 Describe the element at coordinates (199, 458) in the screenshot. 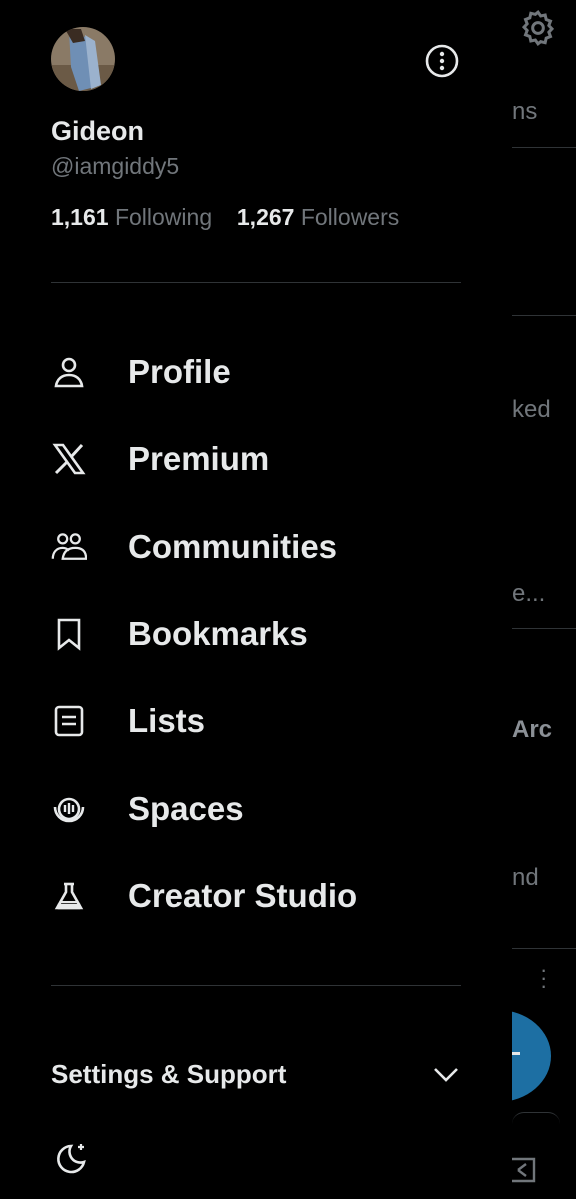

I see `menu-item-label: Premium` at that location.